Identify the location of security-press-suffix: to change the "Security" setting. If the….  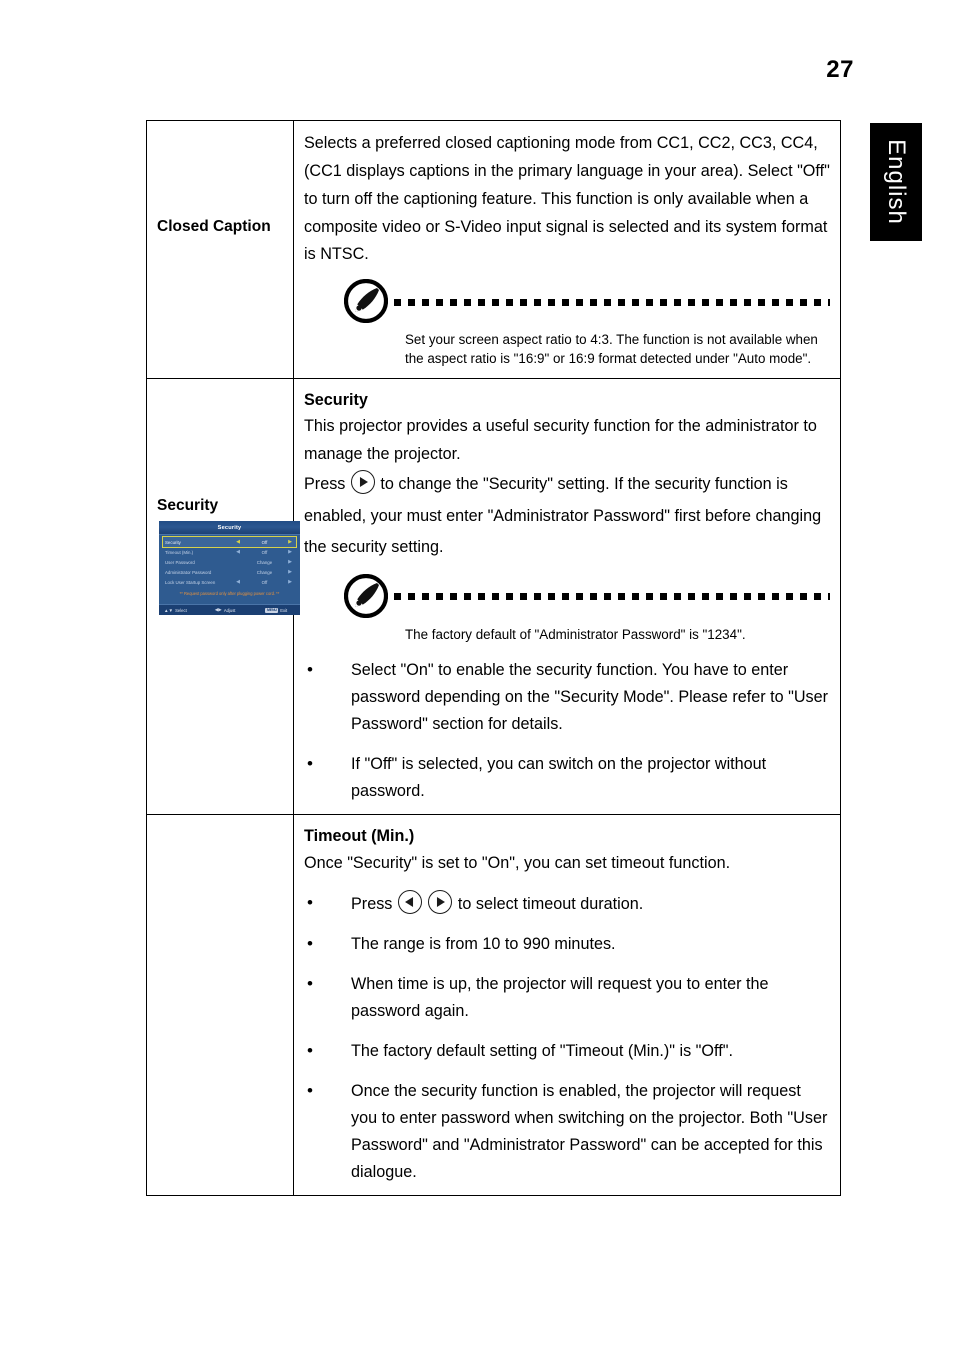
(563, 516).